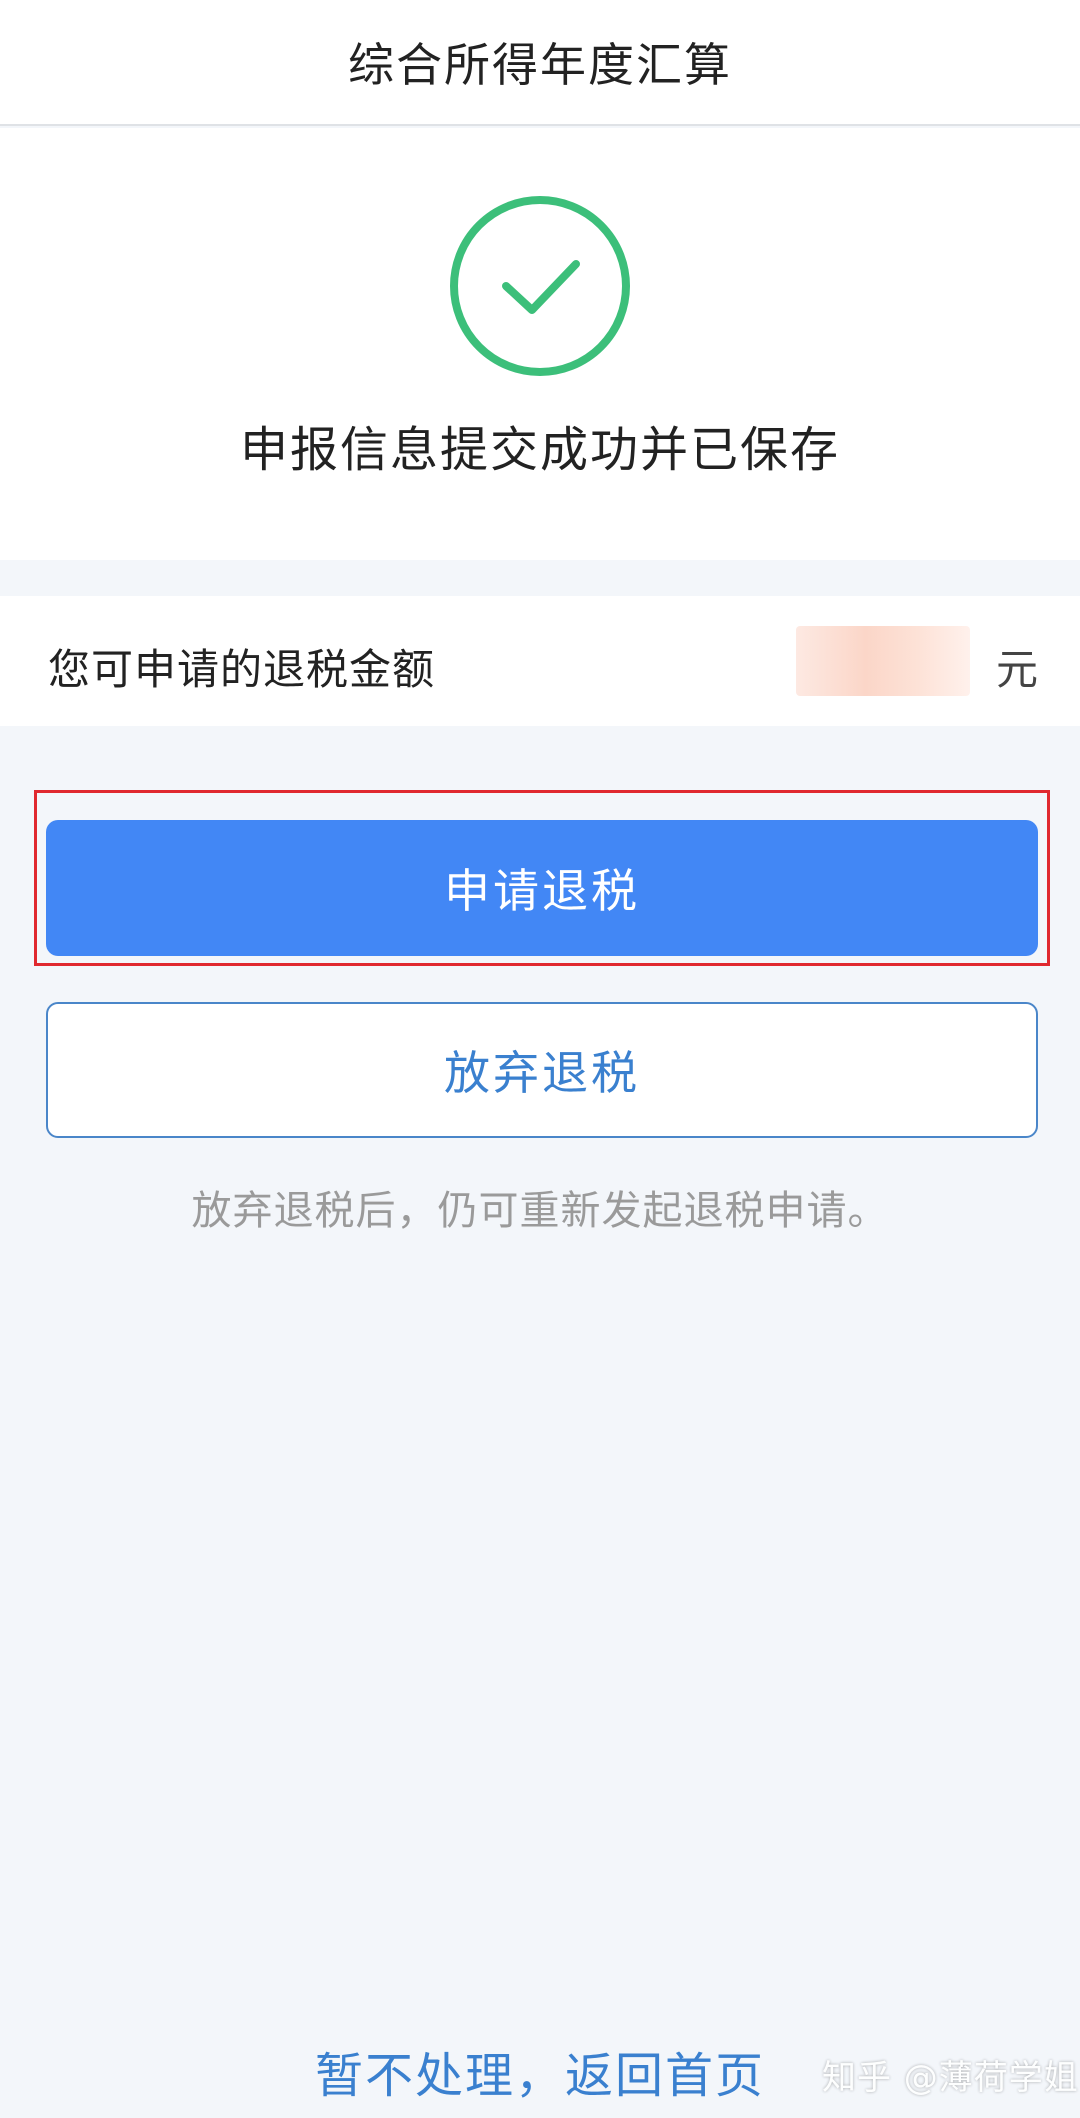 The image size is (1080, 2118). I want to click on refund-amount-value-blurred, so click(883, 661).